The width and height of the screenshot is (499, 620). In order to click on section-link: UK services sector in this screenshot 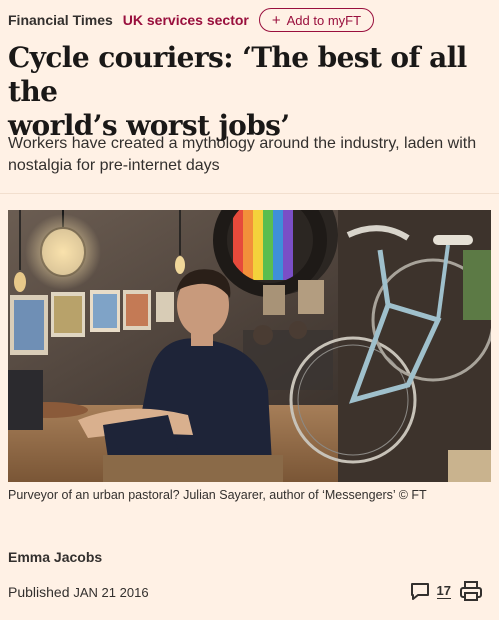, I will do `click(186, 20)`.